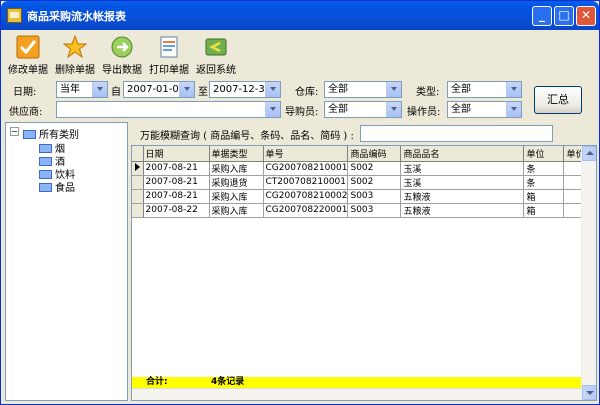  Describe the element at coordinates (70, 89) in the screenshot. I see `date-range-value: 当年` at that location.